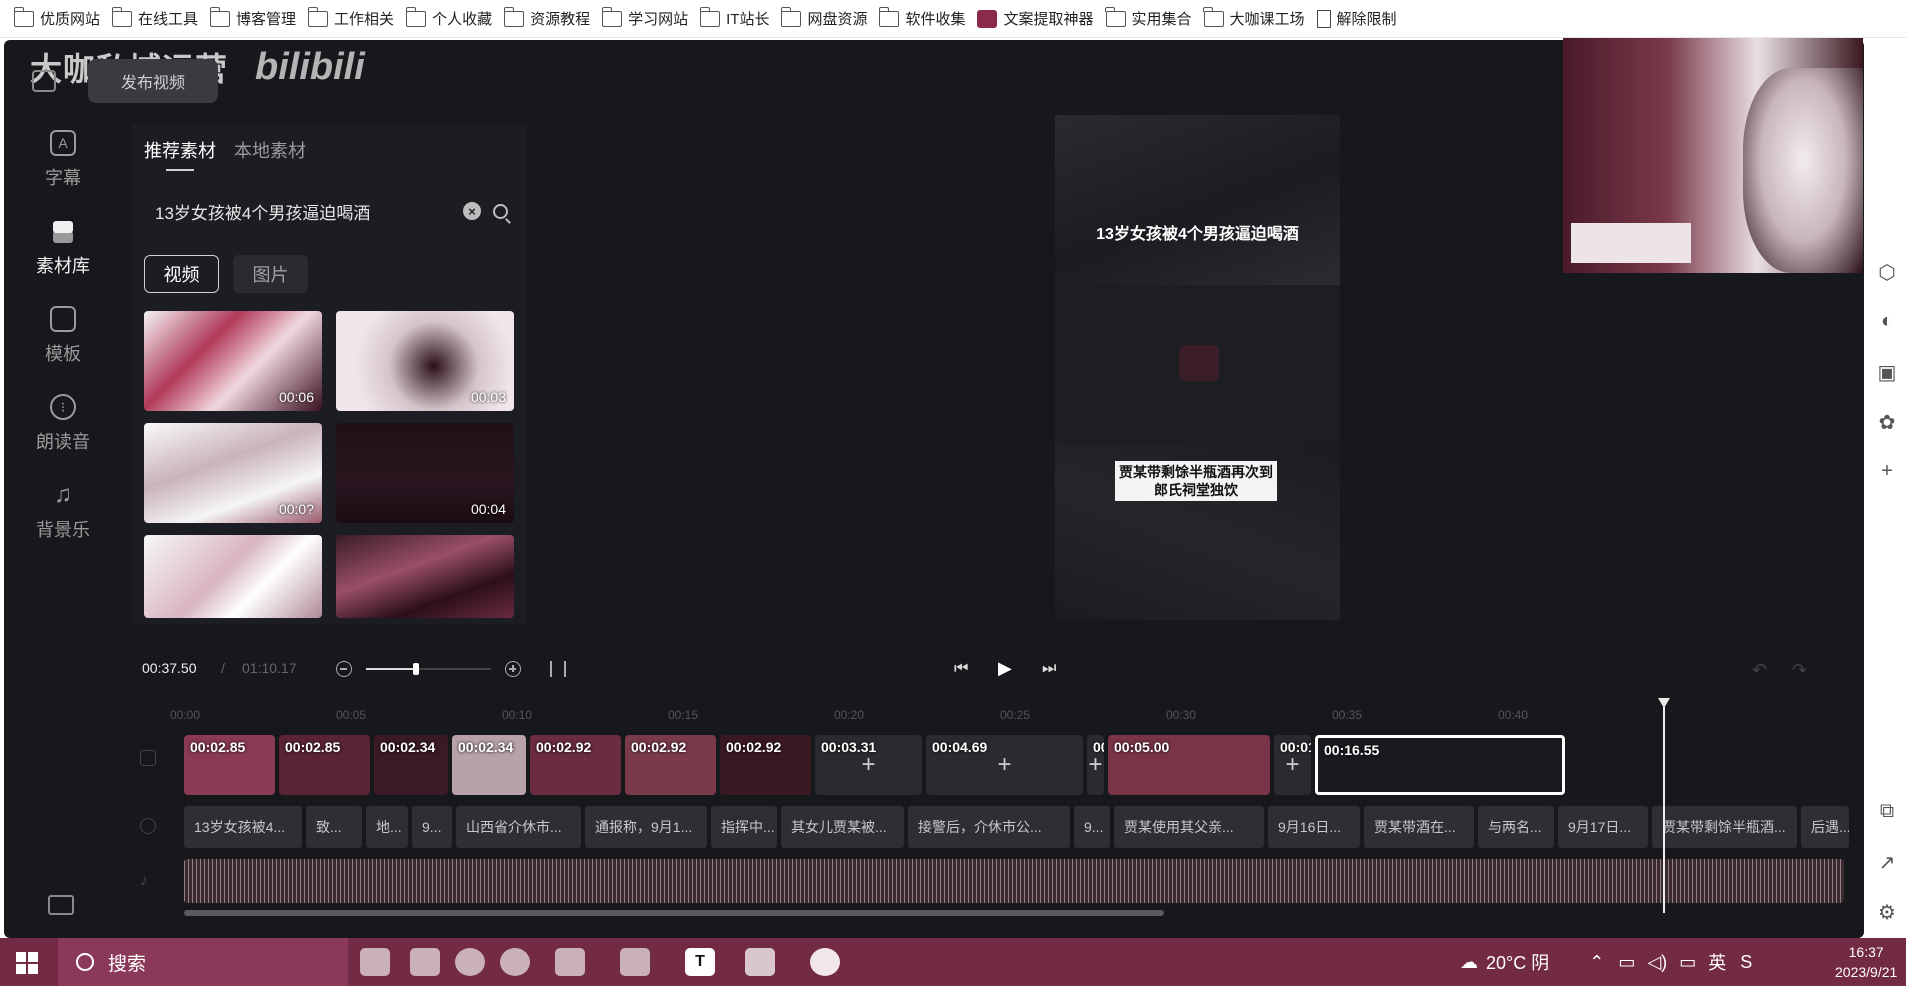  Describe the element at coordinates (63, 525) in the screenshot. I see `sidebar-item-music: ♫ 背景乐` at that location.